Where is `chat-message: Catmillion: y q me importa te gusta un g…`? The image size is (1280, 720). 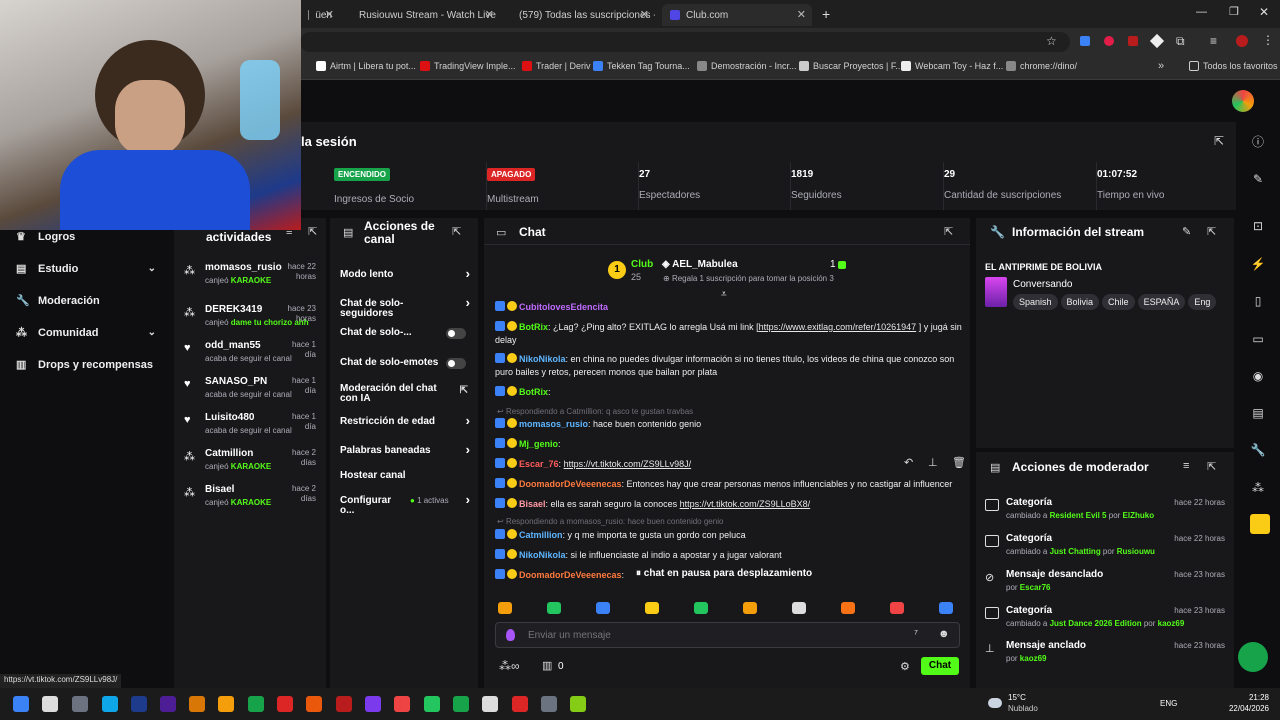 chat-message: Catmillion: y q me importa te gusta un g… is located at coordinates (730, 535).